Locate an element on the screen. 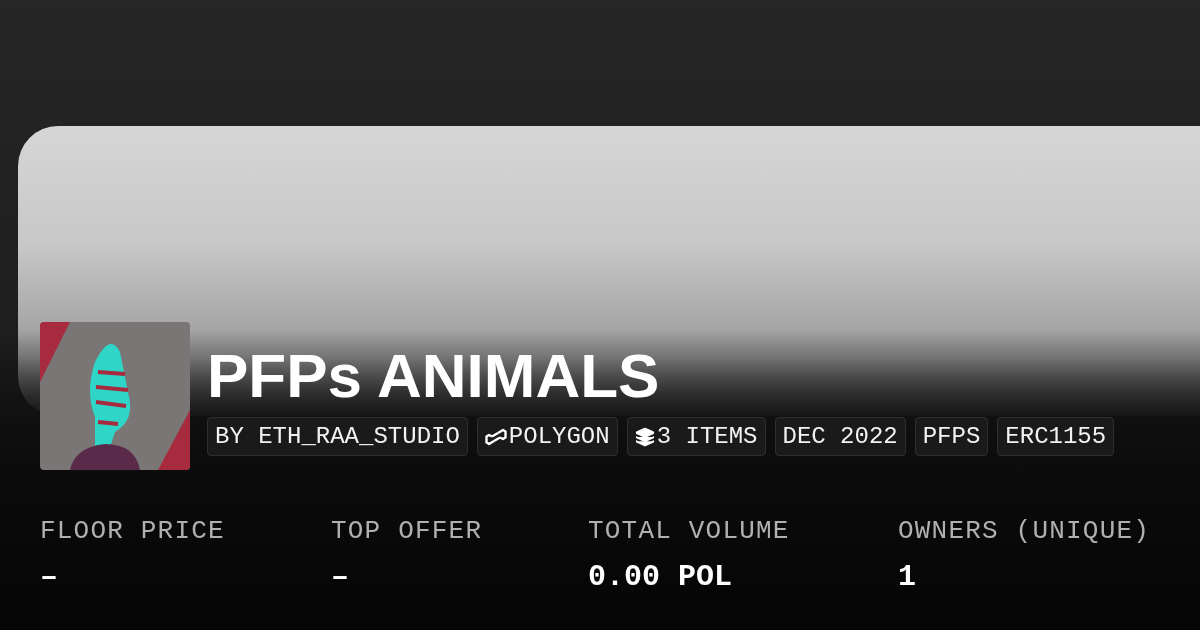 Image resolution: width=1200 pixels, height=630 pixels. stat-label: TOTAL VOLUME is located at coordinates (689, 531).